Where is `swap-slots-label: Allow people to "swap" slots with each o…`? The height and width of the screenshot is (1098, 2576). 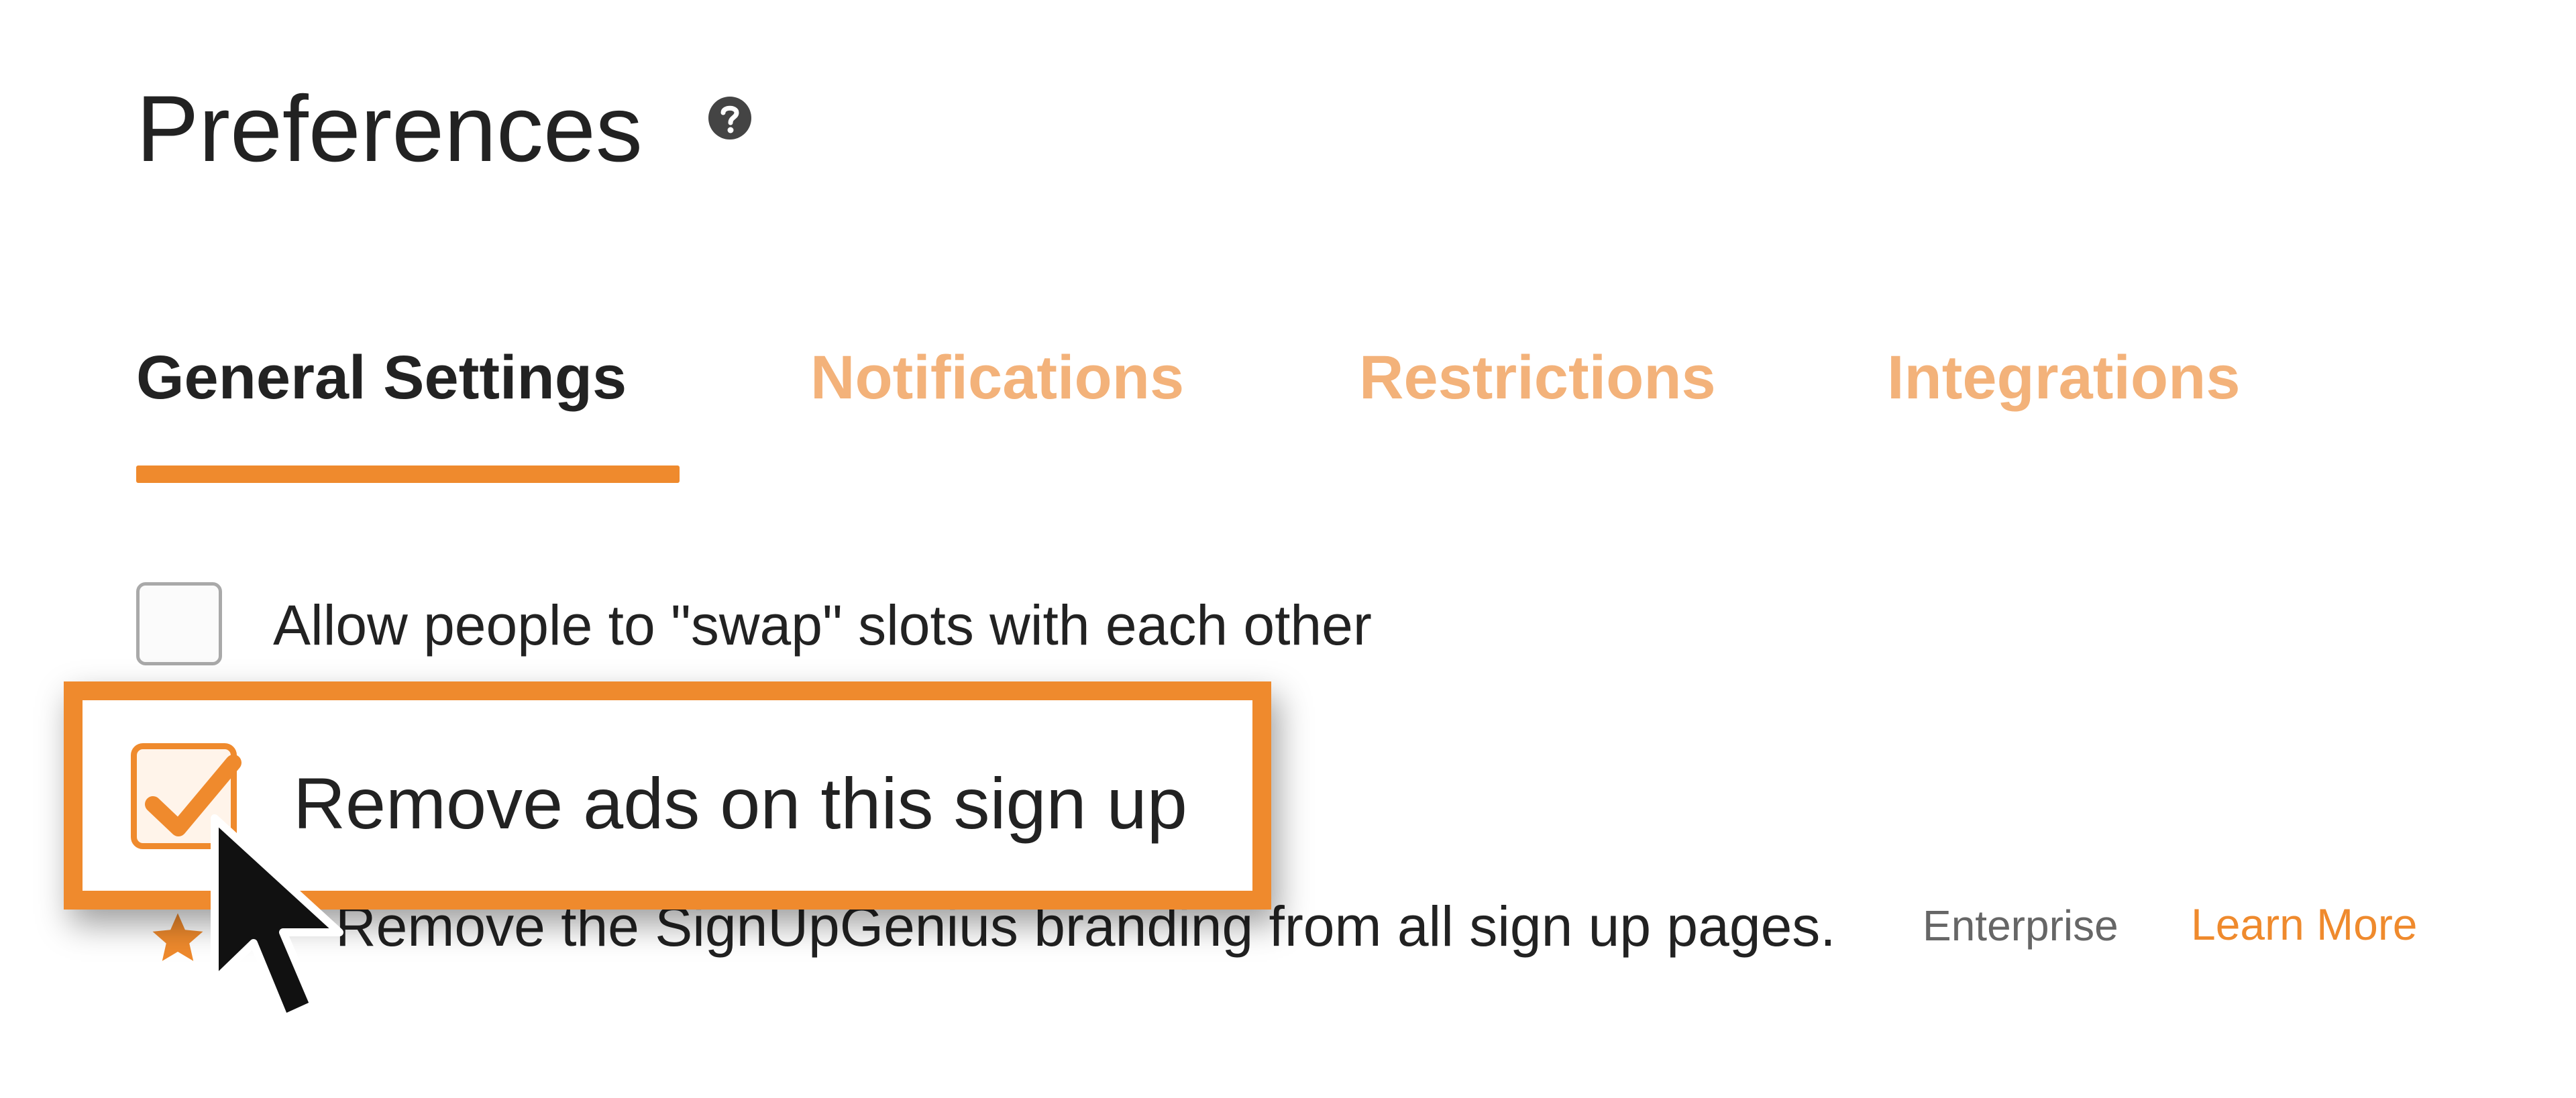 swap-slots-label: Allow people to "swap" slots with each o… is located at coordinates (822, 625).